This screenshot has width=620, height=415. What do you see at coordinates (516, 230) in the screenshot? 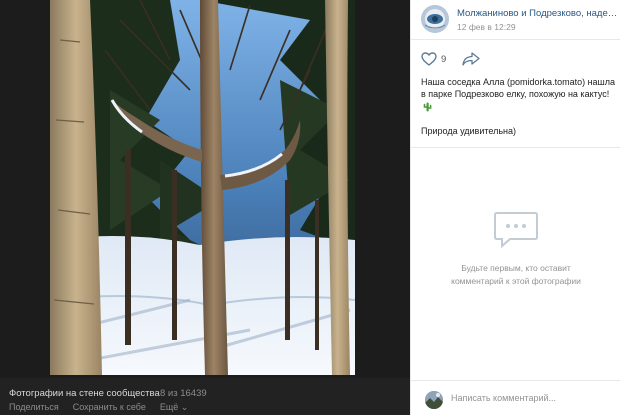
I see `speech-bubble-icon` at bounding box center [516, 230].